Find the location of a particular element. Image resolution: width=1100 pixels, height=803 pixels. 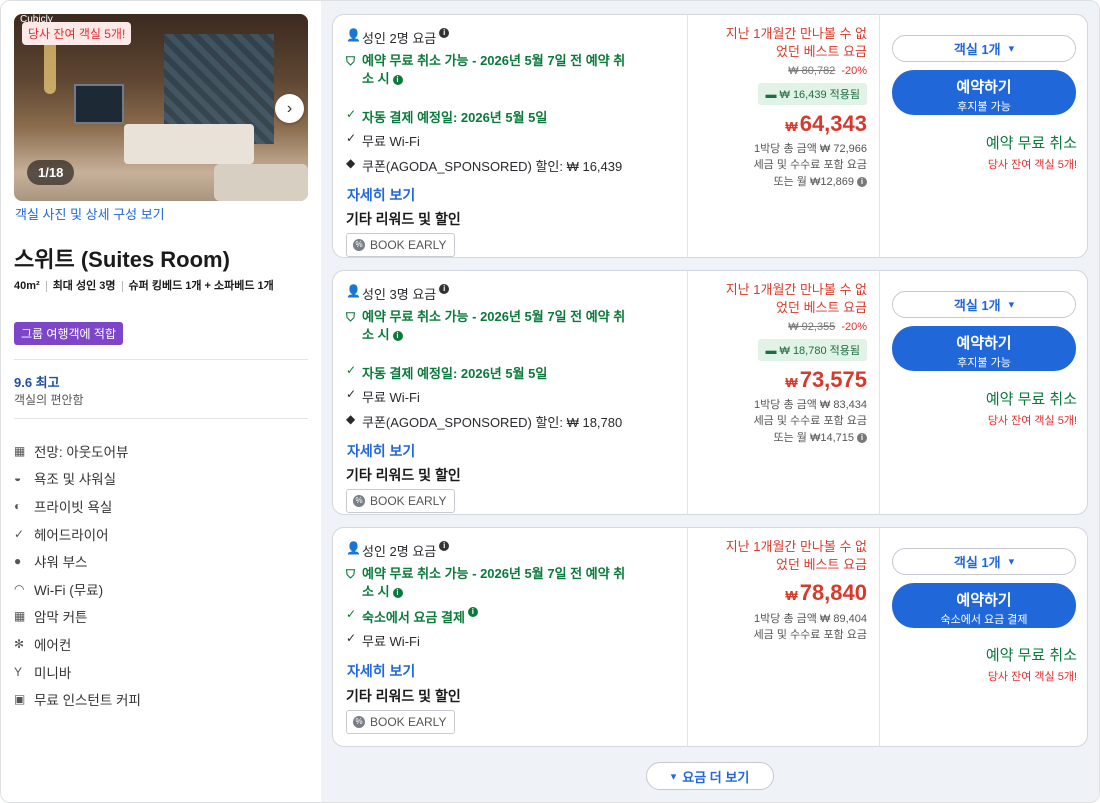

room-beds: 슈퍼 킹베드 1개 + 소파베드 1개 is located at coordinates (201, 286).